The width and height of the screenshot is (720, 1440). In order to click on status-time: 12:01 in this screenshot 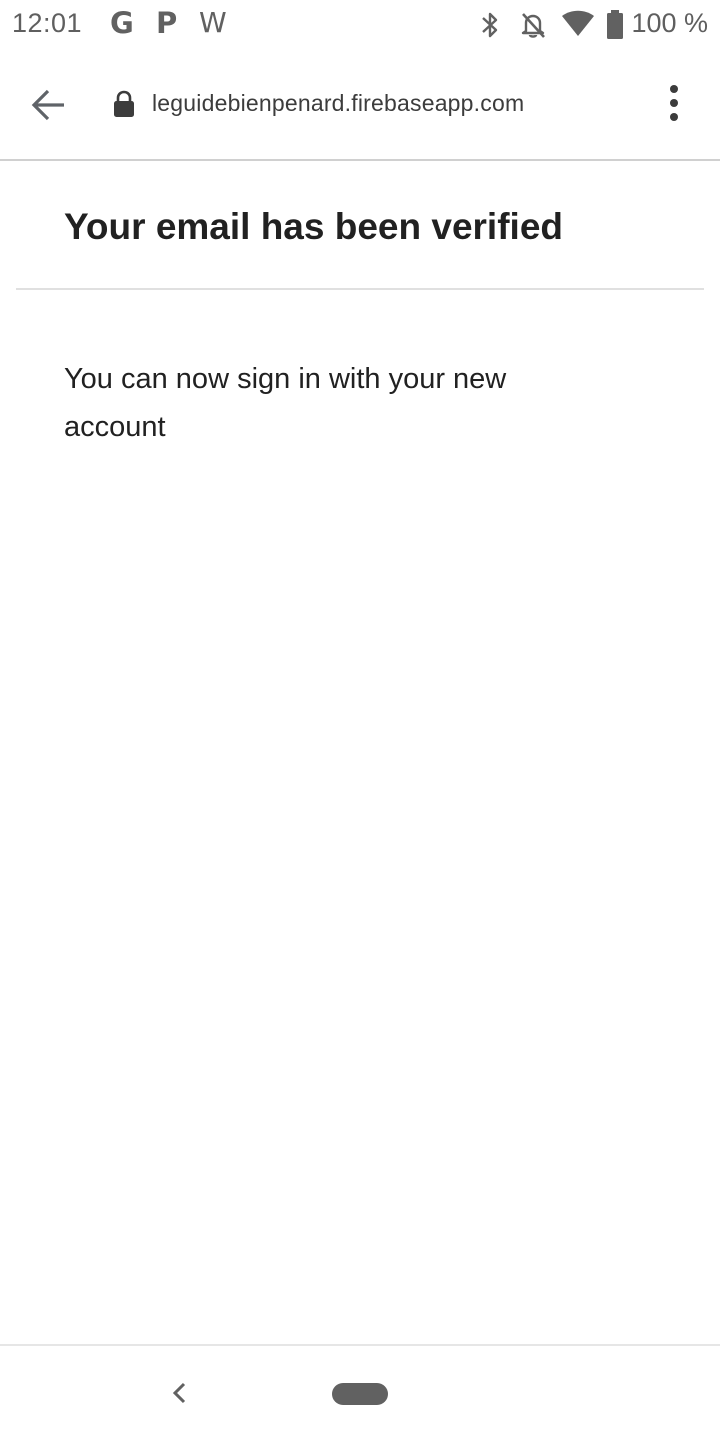, I will do `click(47, 23)`.